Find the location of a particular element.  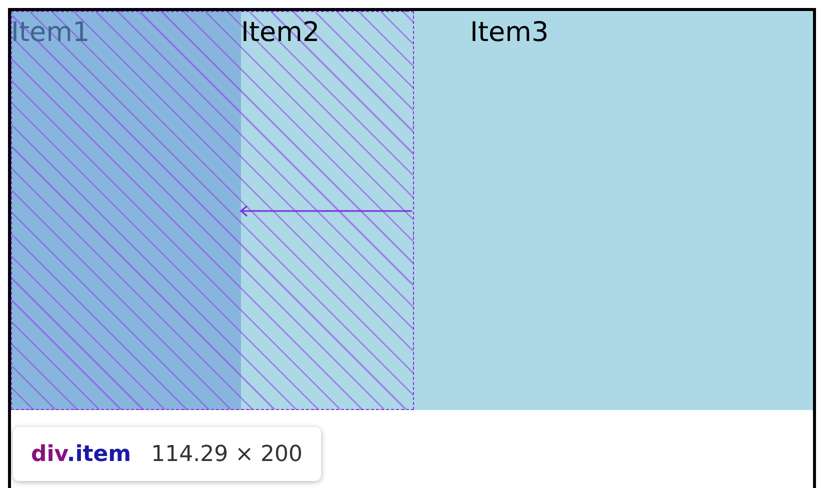

size-label: 114.29 × 200 is located at coordinates (226, 454).